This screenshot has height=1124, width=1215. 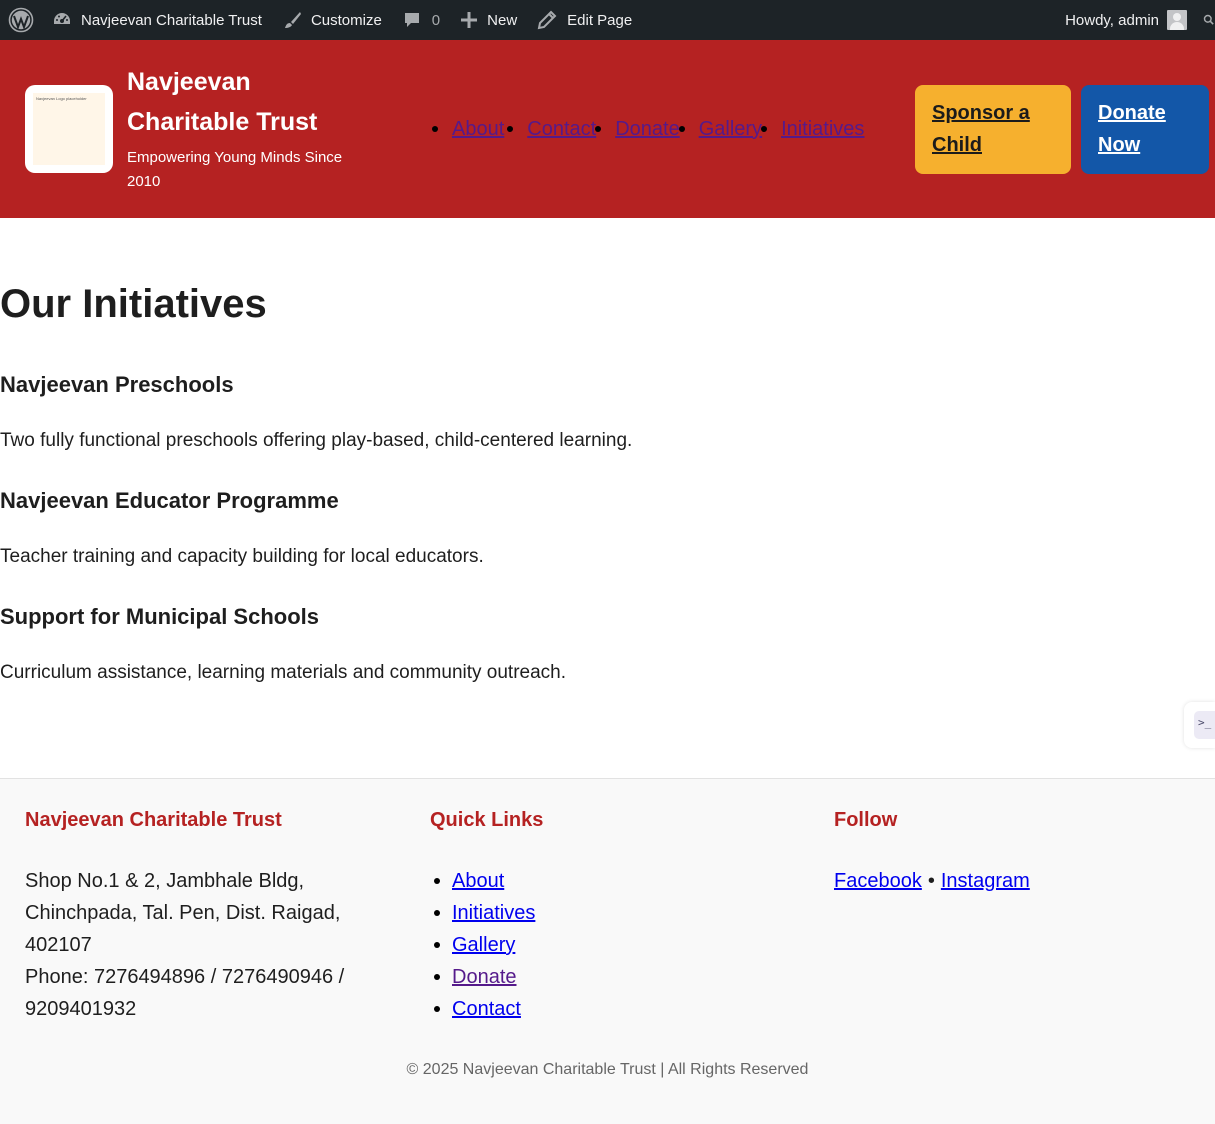 What do you see at coordinates (730, 129) in the screenshot?
I see `nav-link-gallery: Gallery` at bounding box center [730, 129].